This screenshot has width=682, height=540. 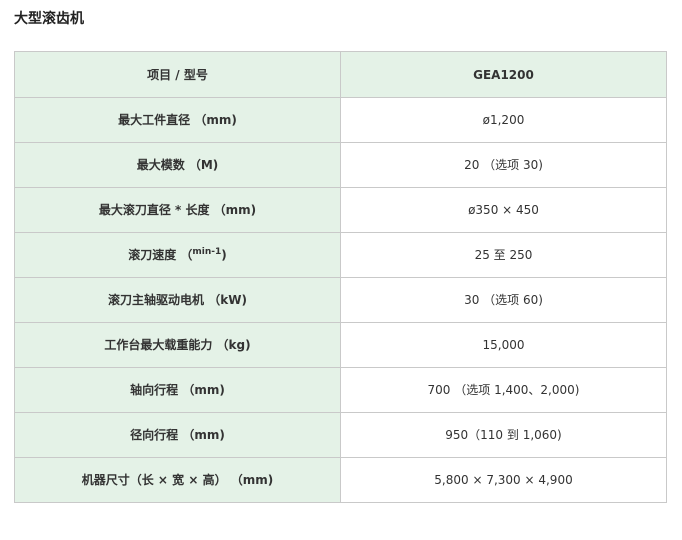 What do you see at coordinates (177, 480) in the screenshot?
I see `row-label-machine-dimensions: 机器尺寸（长 × 宽 × 高） （mm)` at bounding box center [177, 480].